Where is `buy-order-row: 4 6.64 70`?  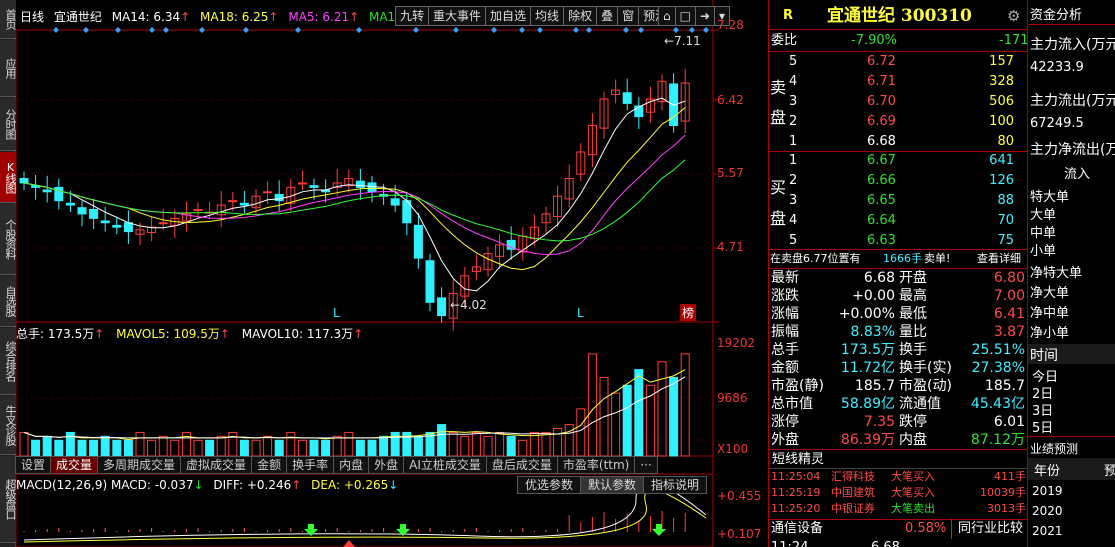 buy-order-row: 4 6.64 70 is located at coordinates (898, 221).